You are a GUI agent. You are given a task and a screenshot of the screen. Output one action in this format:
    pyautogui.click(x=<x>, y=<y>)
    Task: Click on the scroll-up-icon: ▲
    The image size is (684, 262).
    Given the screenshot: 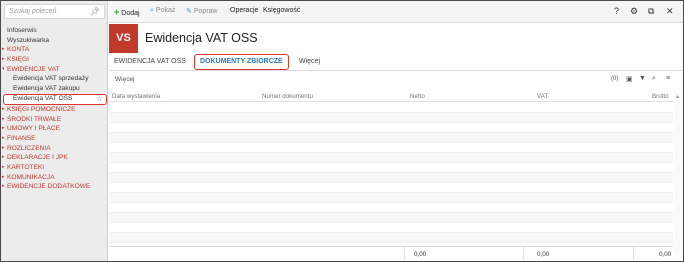 What is the action you would take?
    pyautogui.click(x=677, y=97)
    